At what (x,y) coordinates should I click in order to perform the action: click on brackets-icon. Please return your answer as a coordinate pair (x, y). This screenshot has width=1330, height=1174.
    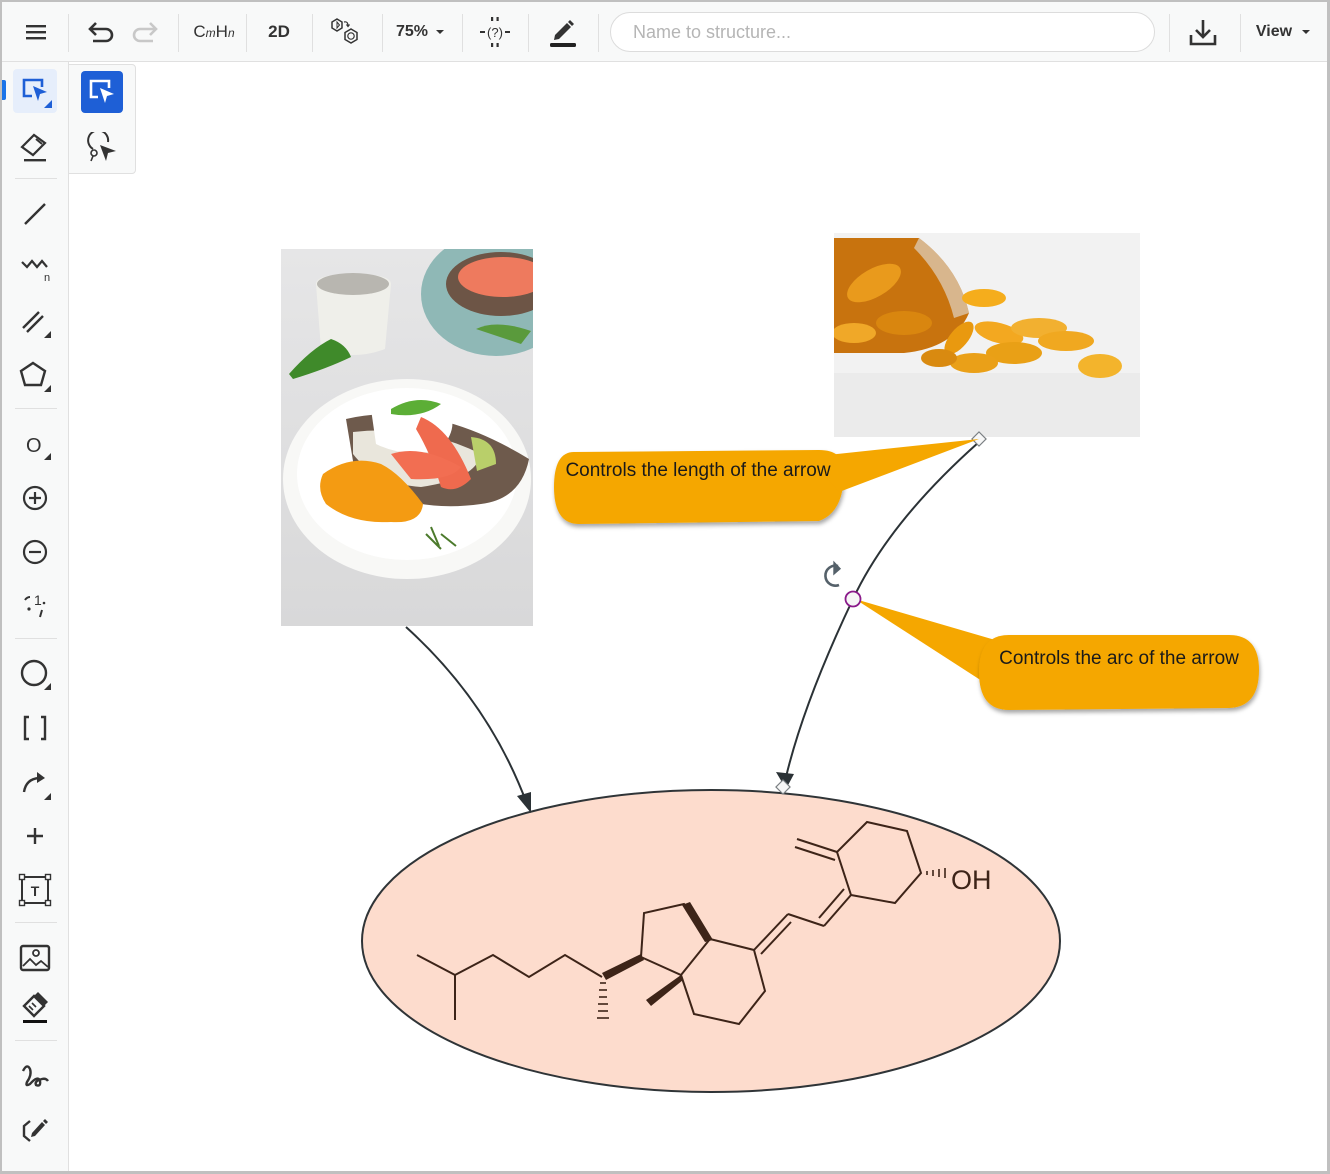
    Looking at the image, I should click on (35, 728).